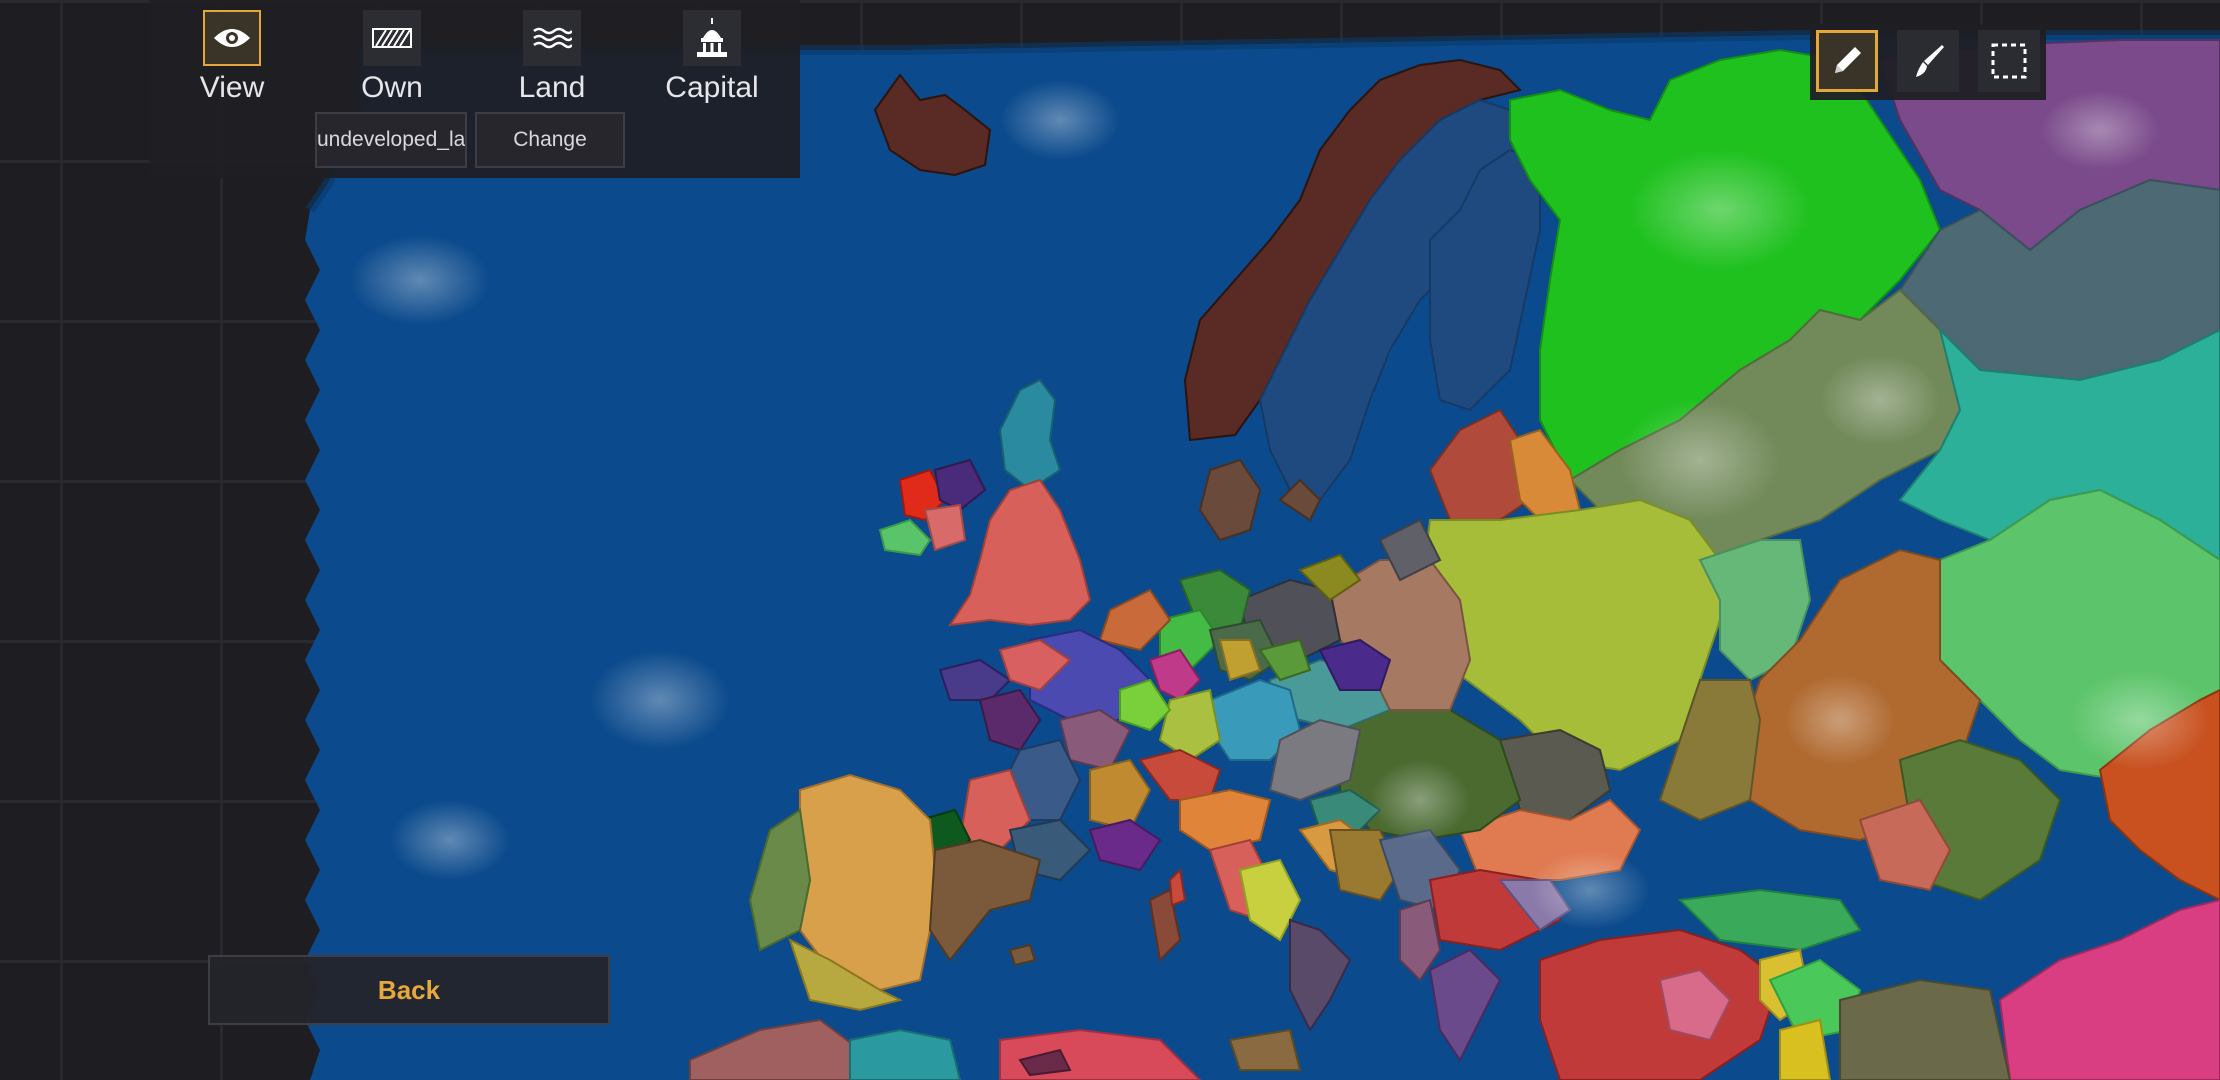 This screenshot has height=1080, width=2220. Describe the element at coordinates (232, 87) in the screenshot. I see `view-mode-label: View` at that location.